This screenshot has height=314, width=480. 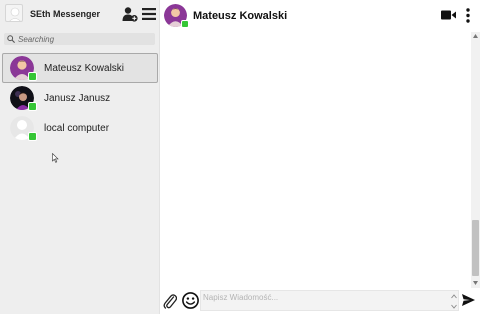 I want to click on contact-item: Janusz Janusz, so click(x=80, y=98).